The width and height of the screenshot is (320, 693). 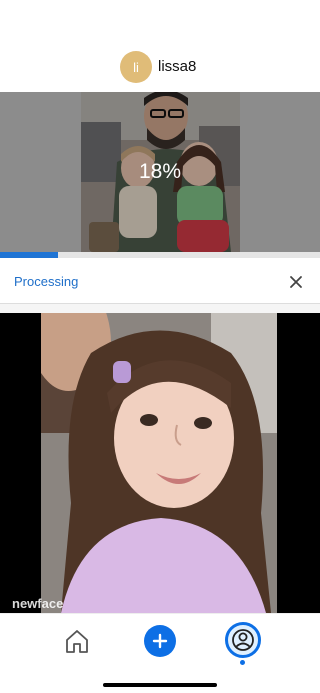 I want to click on video-watermark: newface, so click(x=38, y=603).